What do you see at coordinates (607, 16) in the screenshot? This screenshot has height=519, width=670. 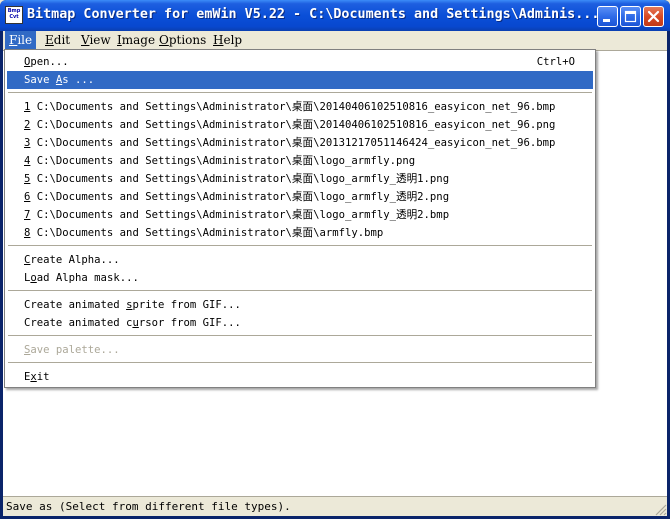 I see `minimize-button` at bounding box center [607, 16].